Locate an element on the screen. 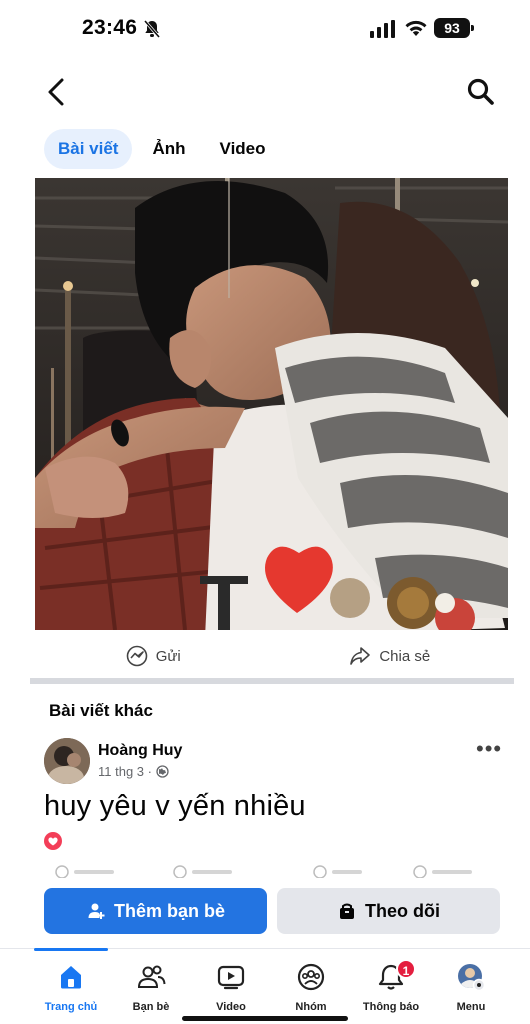 Image resolution: width=530 pixels, height=1024 pixels. nav-groups-label: Nhóm is located at coordinates (311, 1007).